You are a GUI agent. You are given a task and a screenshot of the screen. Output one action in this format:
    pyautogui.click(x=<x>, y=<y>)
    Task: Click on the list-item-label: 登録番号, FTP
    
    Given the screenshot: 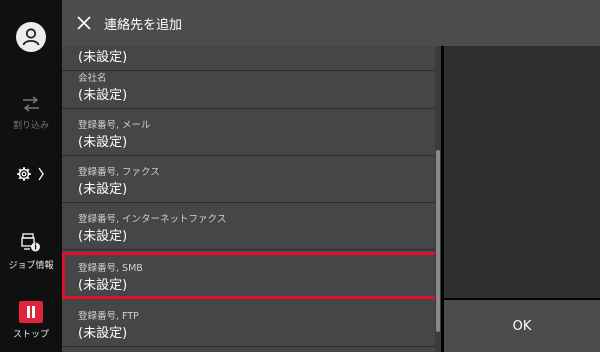 What is the action you would take?
    pyautogui.click(x=108, y=316)
    